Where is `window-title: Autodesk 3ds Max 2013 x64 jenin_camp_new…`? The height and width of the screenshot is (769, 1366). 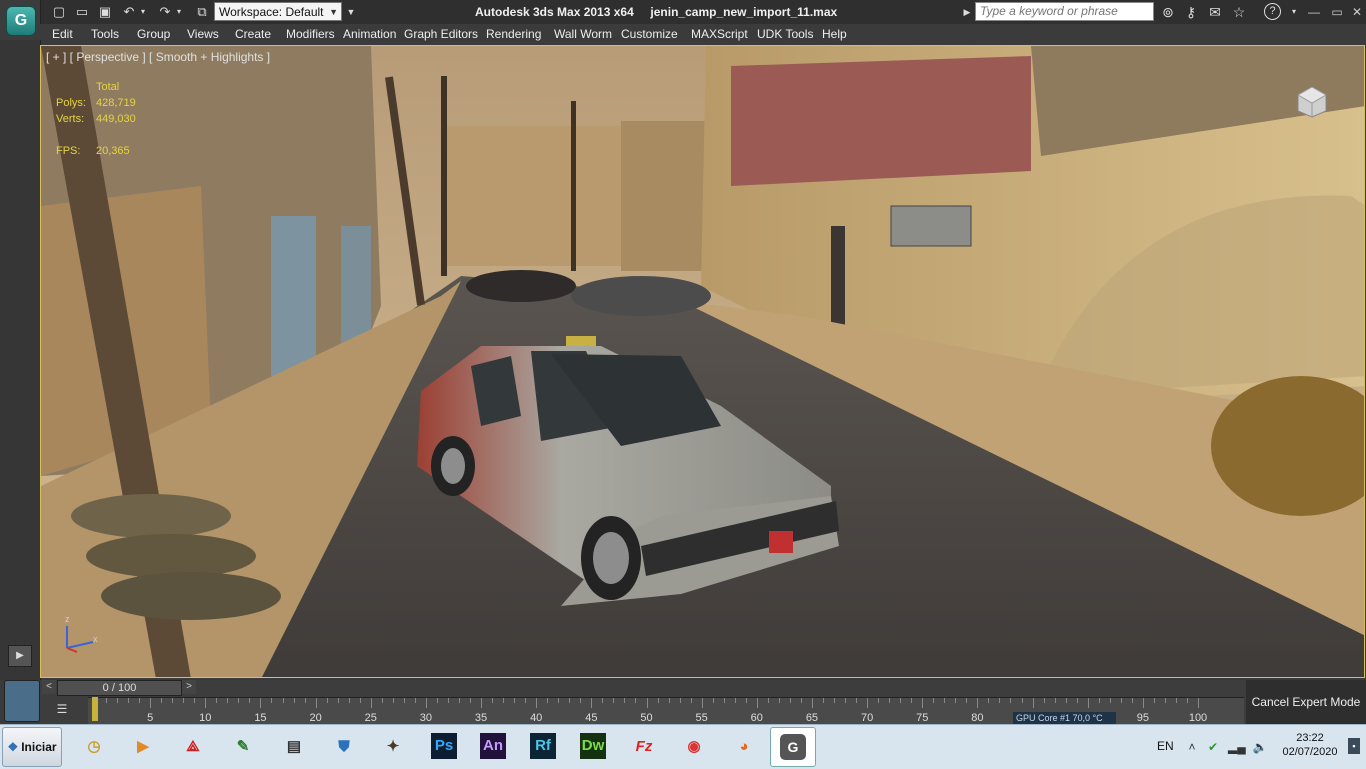 window-title: Autodesk 3ds Max 2013 x64 jenin_camp_new… is located at coordinates (656, 12).